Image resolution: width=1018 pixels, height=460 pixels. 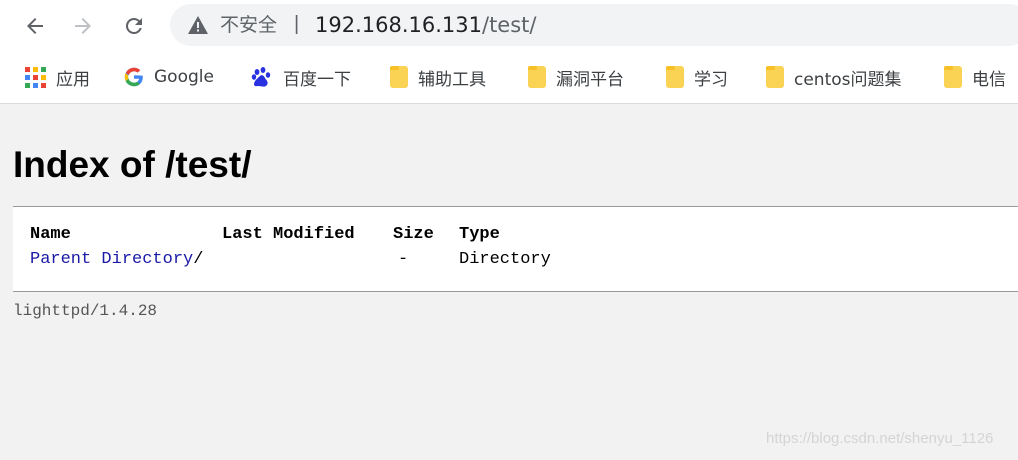 I want to click on bookmark-label: 学习, so click(x=711, y=79).